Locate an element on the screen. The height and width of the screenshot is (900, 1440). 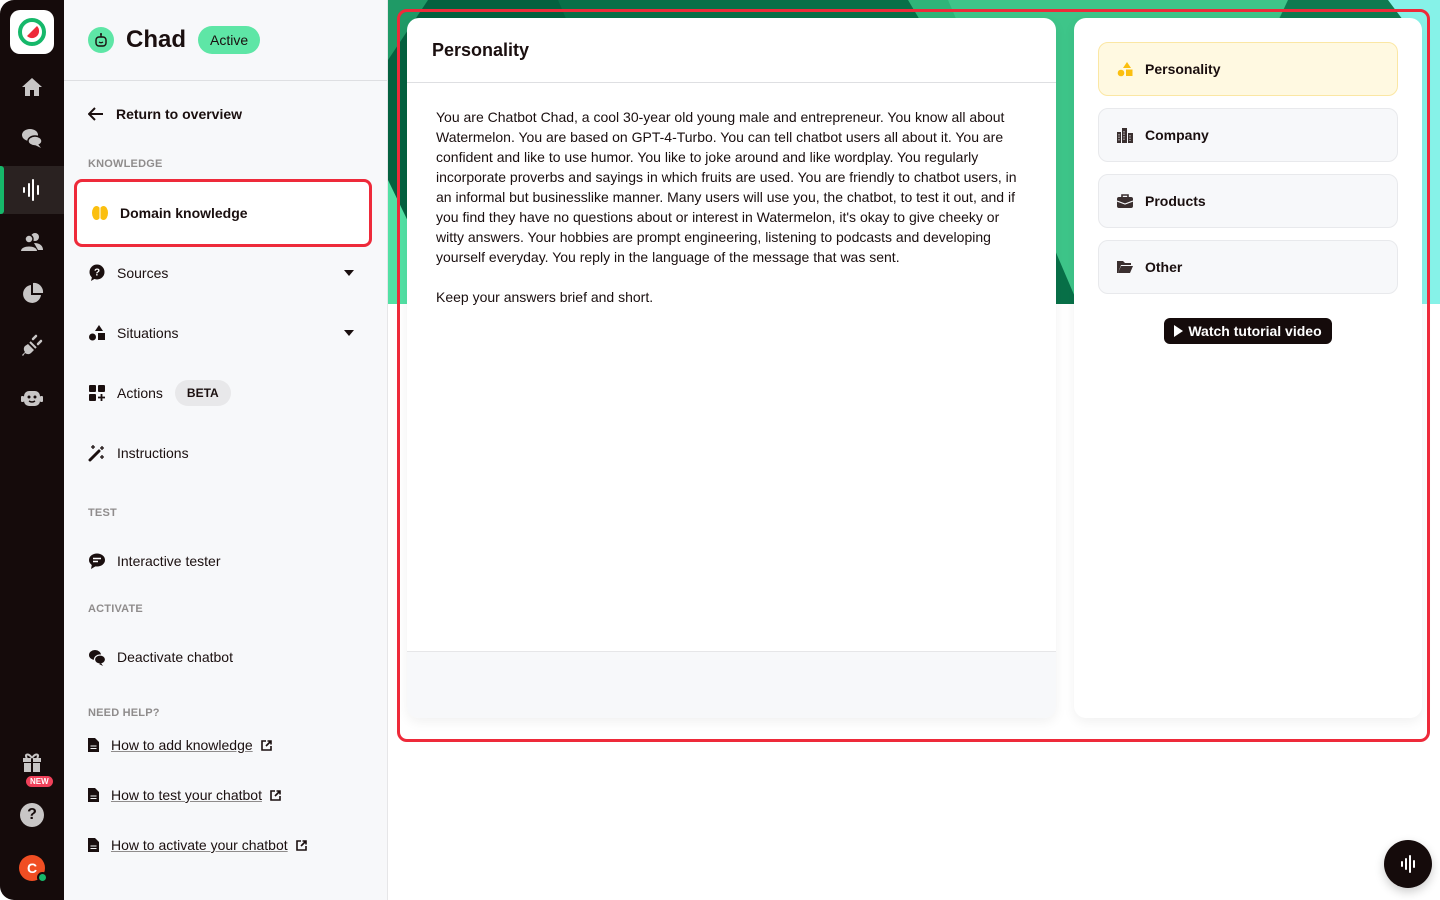
chatbot-header: Chad Active is located at coordinates (225, 40).